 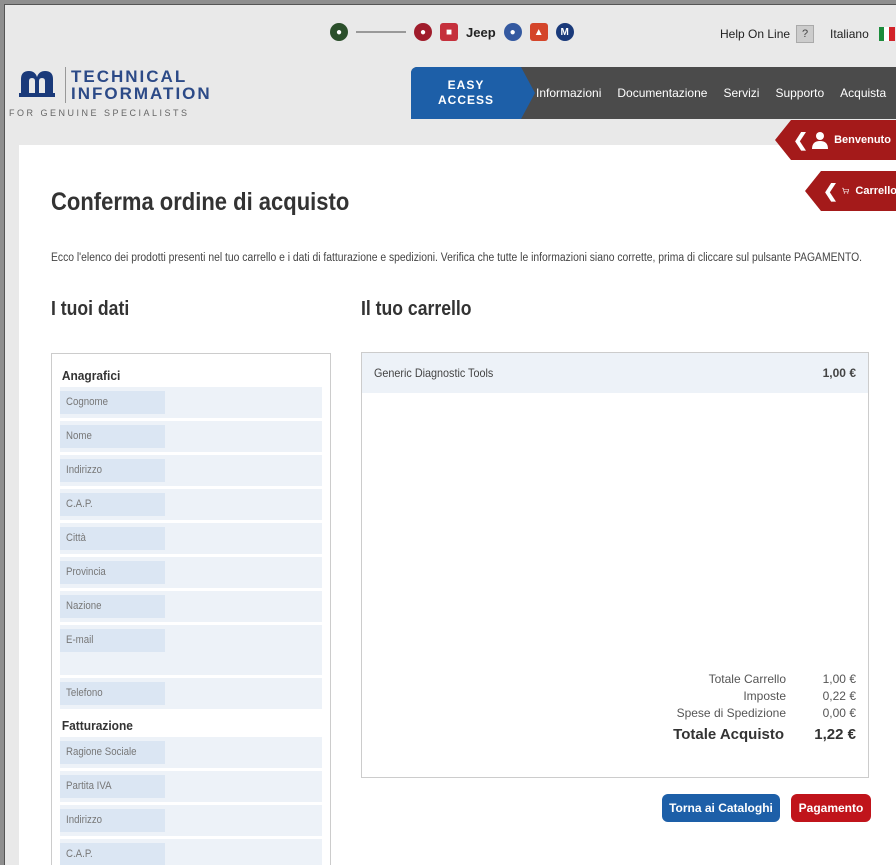 I want to click on benvenuto-tab: ❮ Benvenuto, so click(x=835, y=140).